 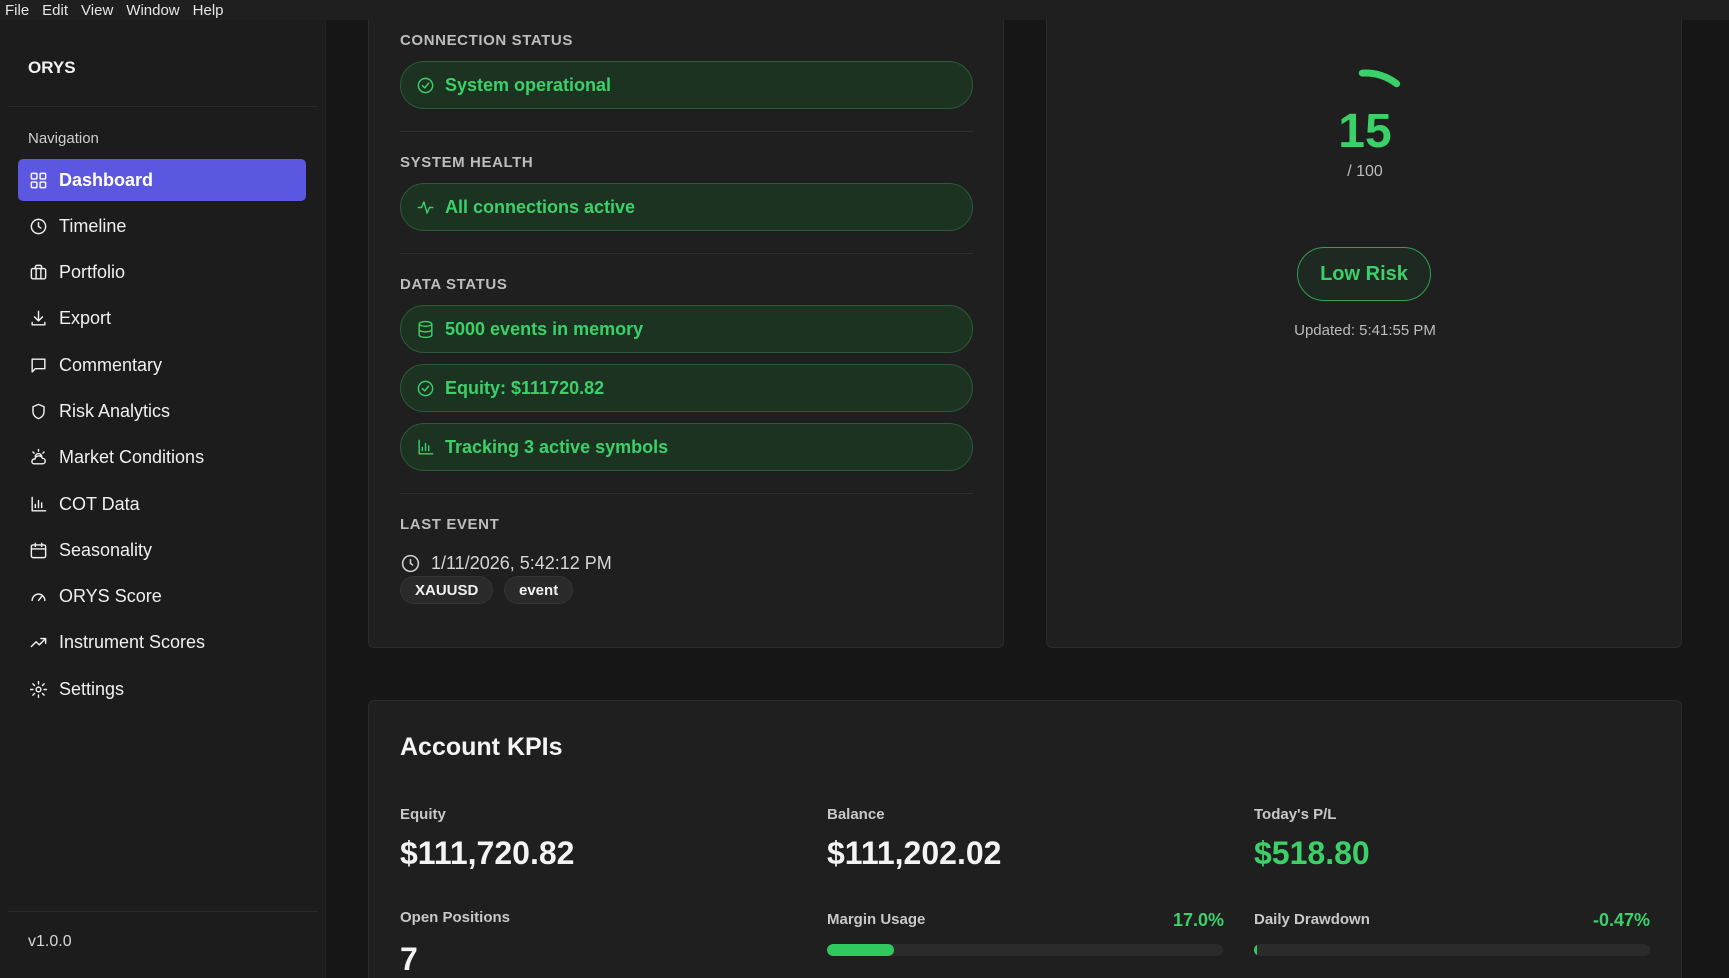 I want to click on event-type-tag: event, so click(x=539, y=590).